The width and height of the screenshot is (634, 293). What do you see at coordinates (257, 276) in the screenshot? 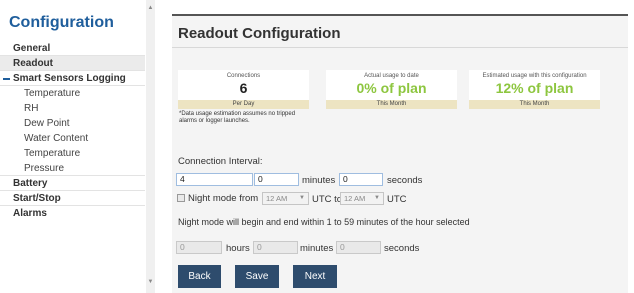
I see `save-button: Save` at bounding box center [257, 276].